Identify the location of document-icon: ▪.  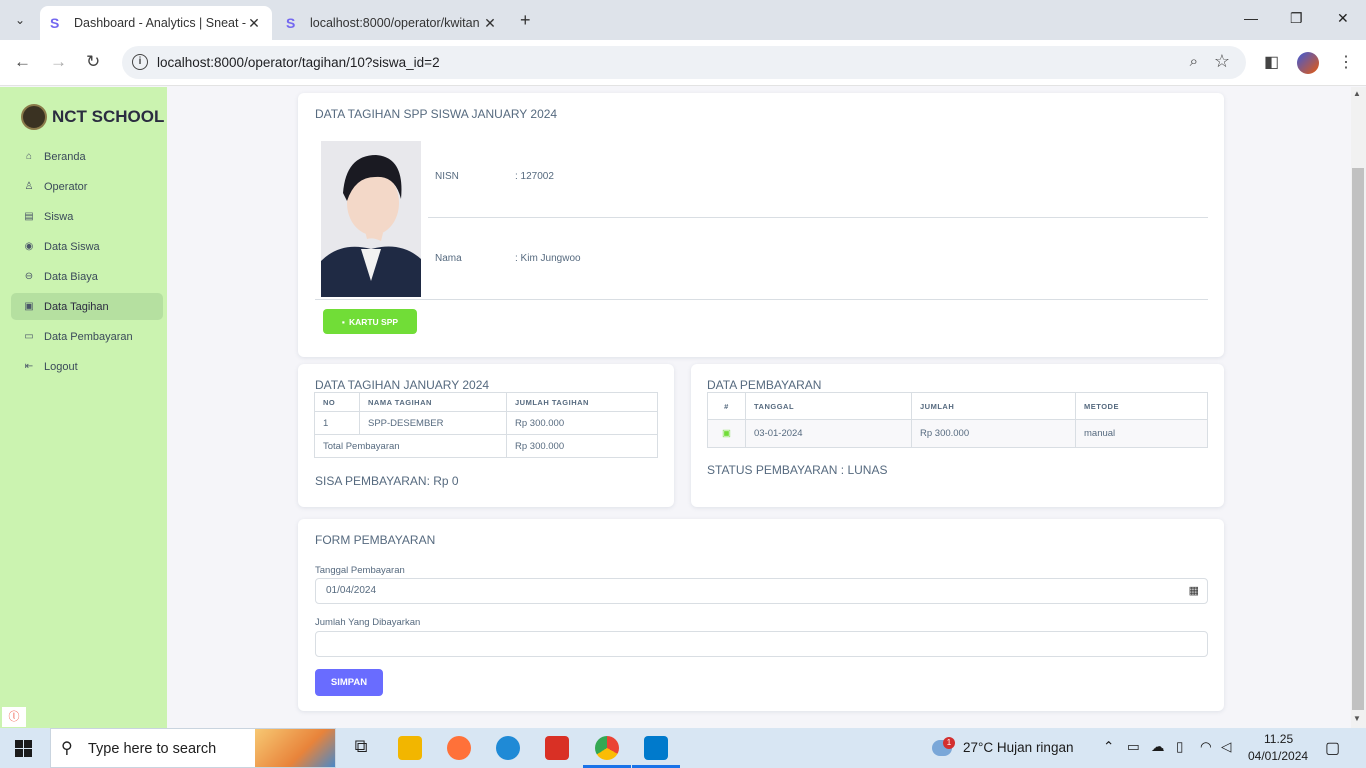
(343, 321).